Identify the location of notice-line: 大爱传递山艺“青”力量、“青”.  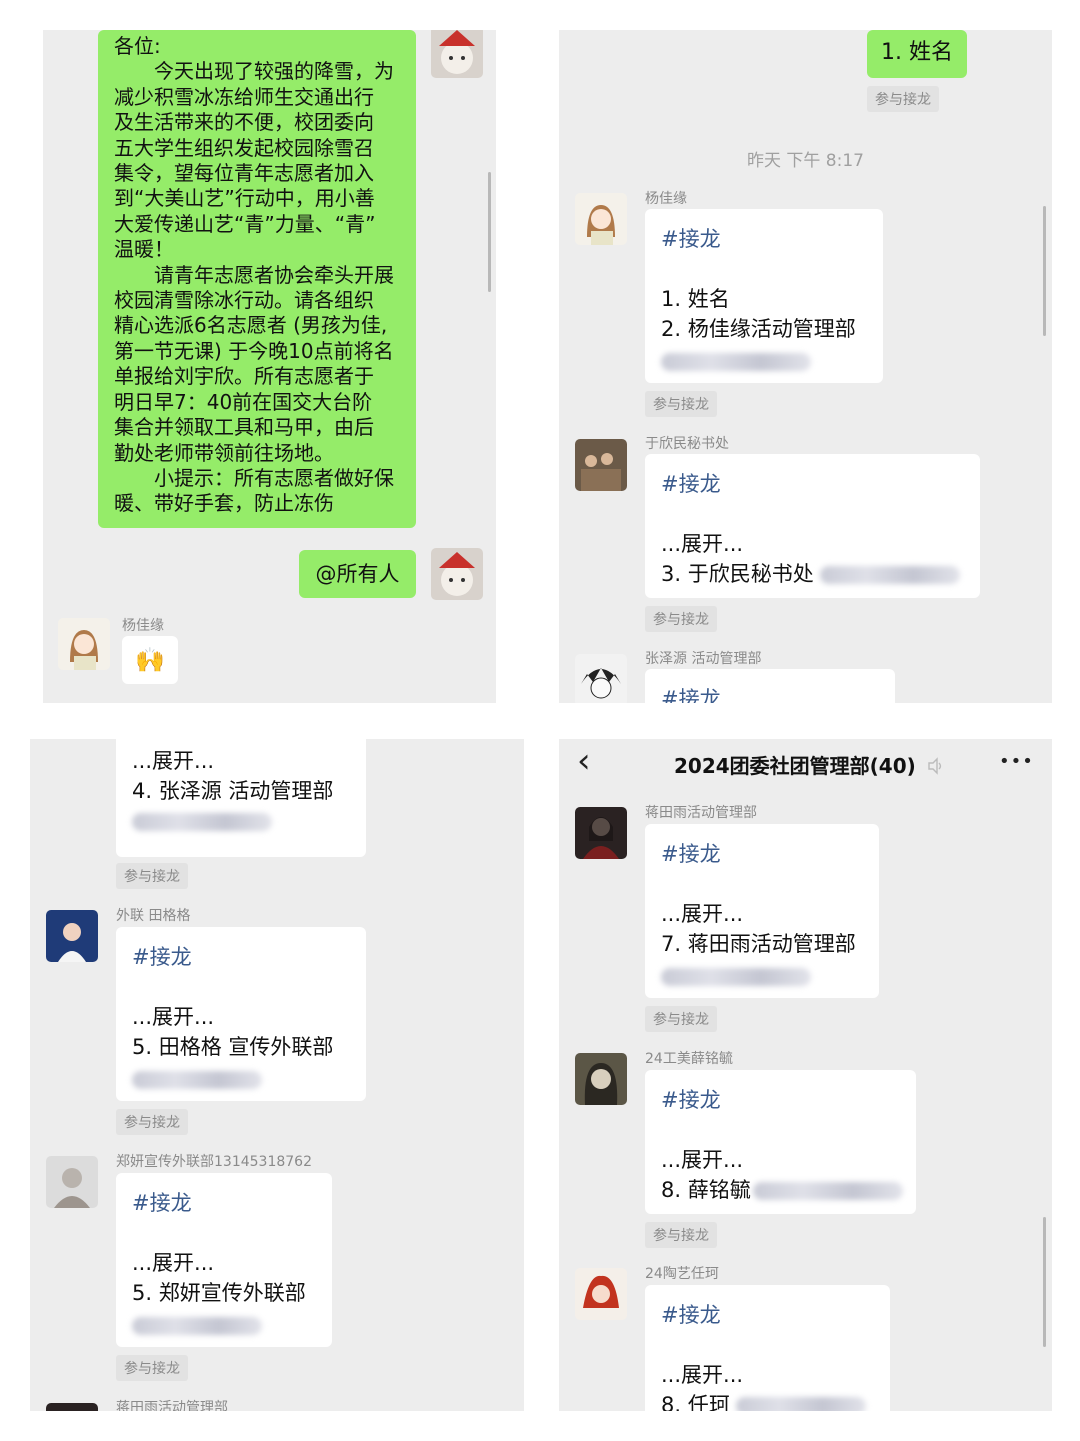
(245, 223).